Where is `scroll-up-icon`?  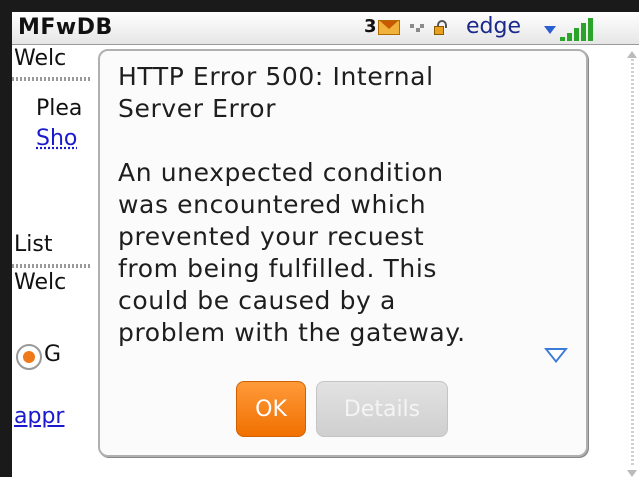 scroll-up-icon is located at coordinates (632, 54).